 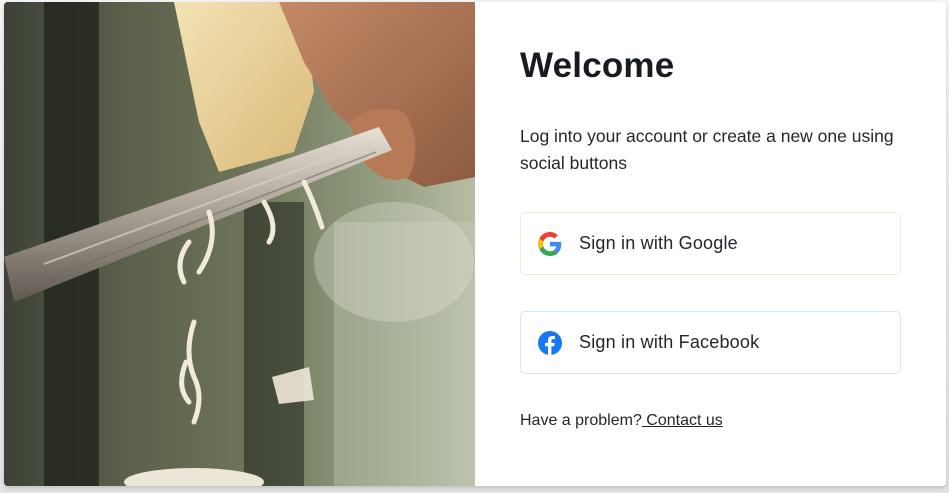 I want to click on help-text: Have a problem?, so click(x=581, y=420).